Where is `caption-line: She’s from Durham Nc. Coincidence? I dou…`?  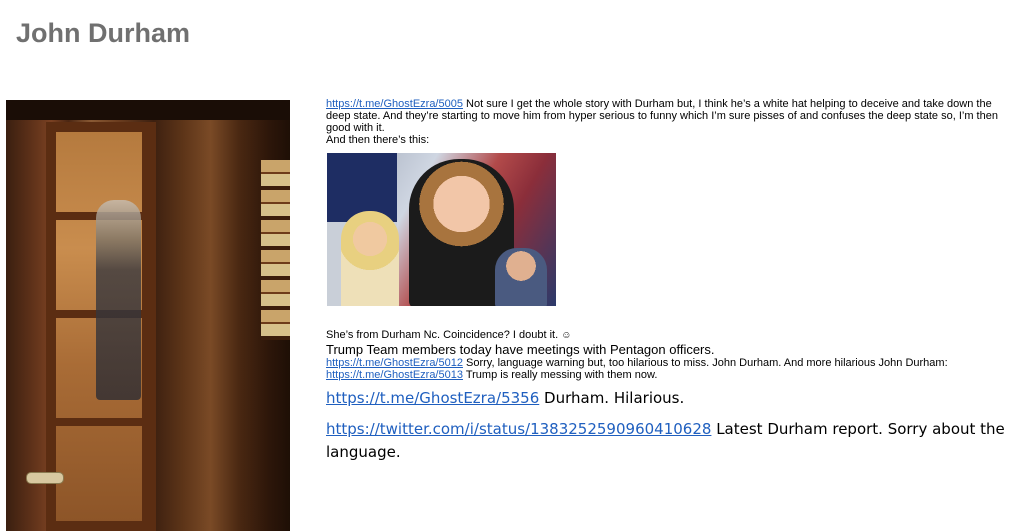
caption-line: She’s from Durham Nc. Coincidence? I dou… is located at coordinates (671, 335).